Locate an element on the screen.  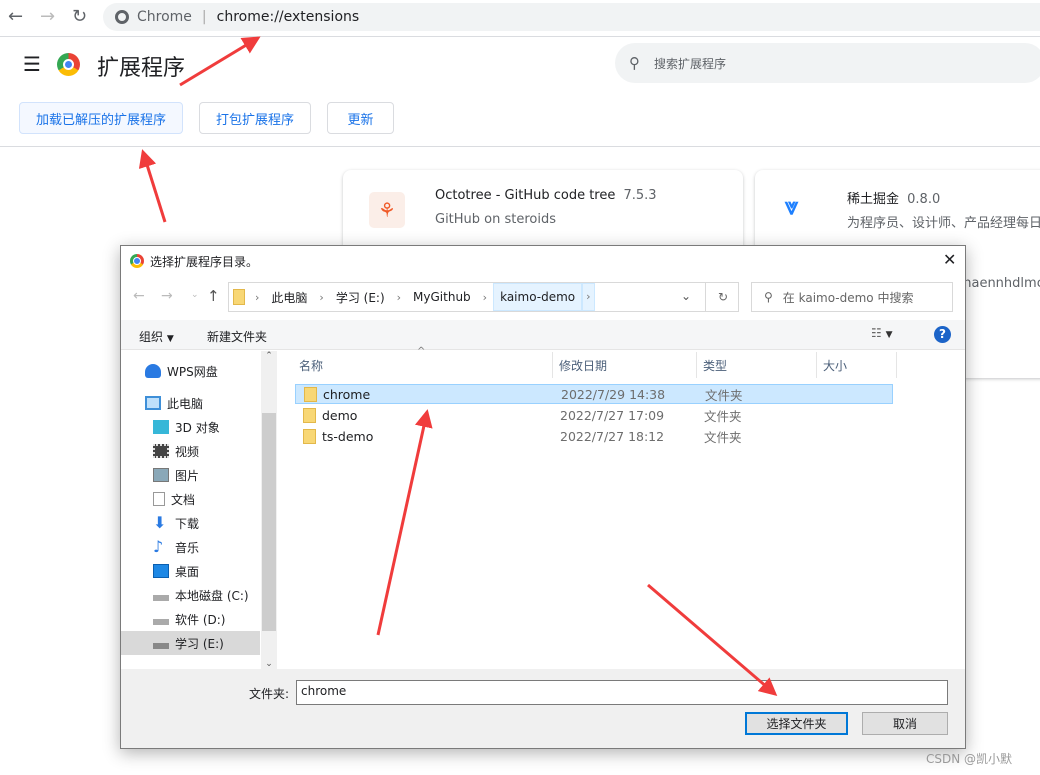
dialog-title: 选择扩展程序目录。 is located at coordinates (204, 262).